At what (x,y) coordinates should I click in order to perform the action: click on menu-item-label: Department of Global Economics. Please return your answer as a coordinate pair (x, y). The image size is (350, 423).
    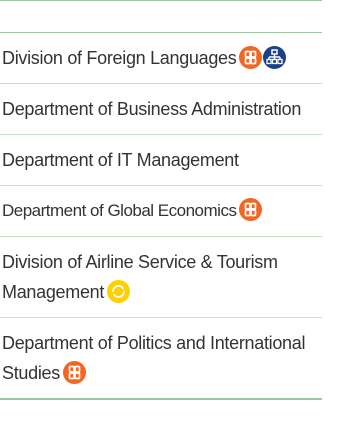
    Looking at the image, I should click on (119, 210).